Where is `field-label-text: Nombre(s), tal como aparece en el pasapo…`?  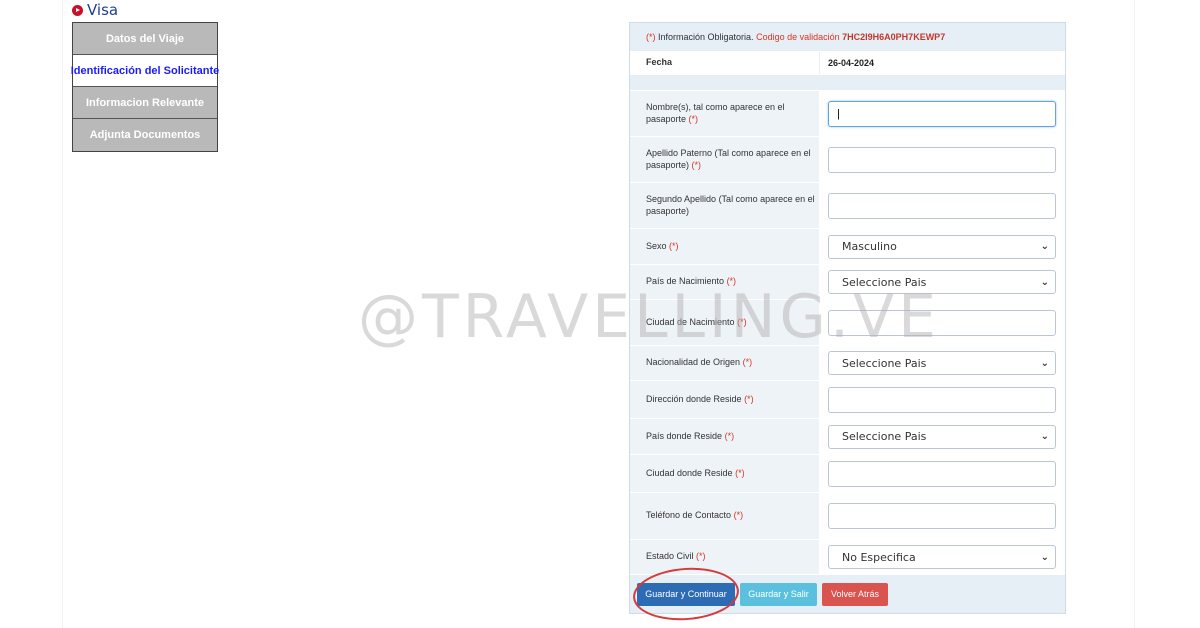
field-label-text: Nombre(s), tal como aparece en el pasapo… is located at coordinates (715, 112).